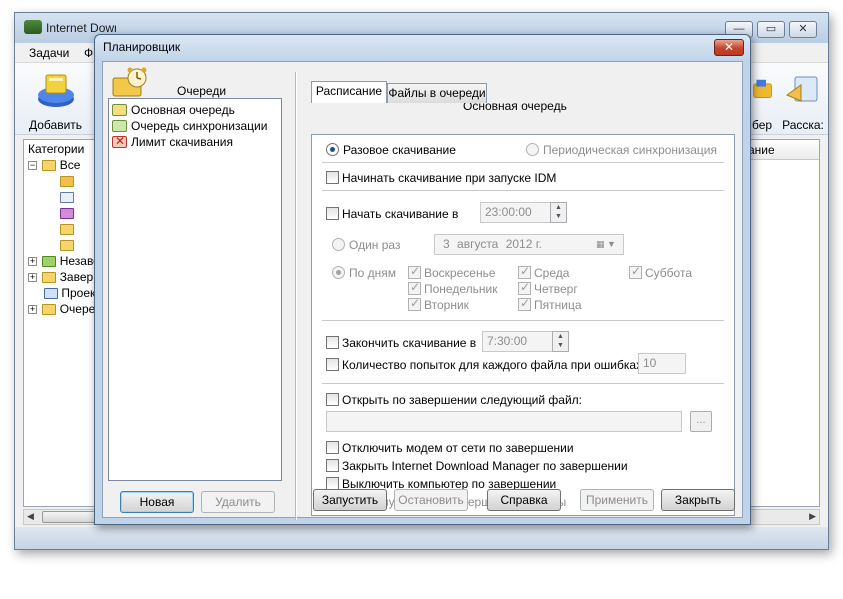 The image size is (843, 599). What do you see at coordinates (199, 126) in the screenshot?
I see `queue-label: Очередь синхронизации` at bounding box center [199, 126].